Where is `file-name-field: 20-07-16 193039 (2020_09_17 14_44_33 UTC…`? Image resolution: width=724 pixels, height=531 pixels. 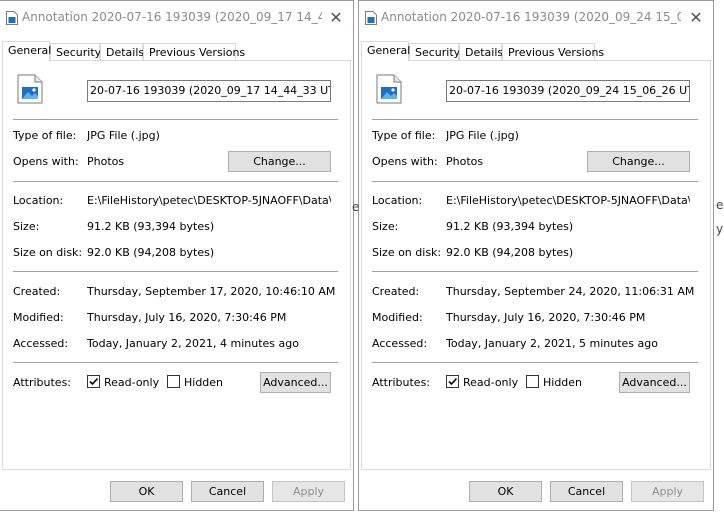 file-name-field: 20-07-16 193039 (2020_09_17 14_44_33 UTC… is located at coordinates (209, 91).